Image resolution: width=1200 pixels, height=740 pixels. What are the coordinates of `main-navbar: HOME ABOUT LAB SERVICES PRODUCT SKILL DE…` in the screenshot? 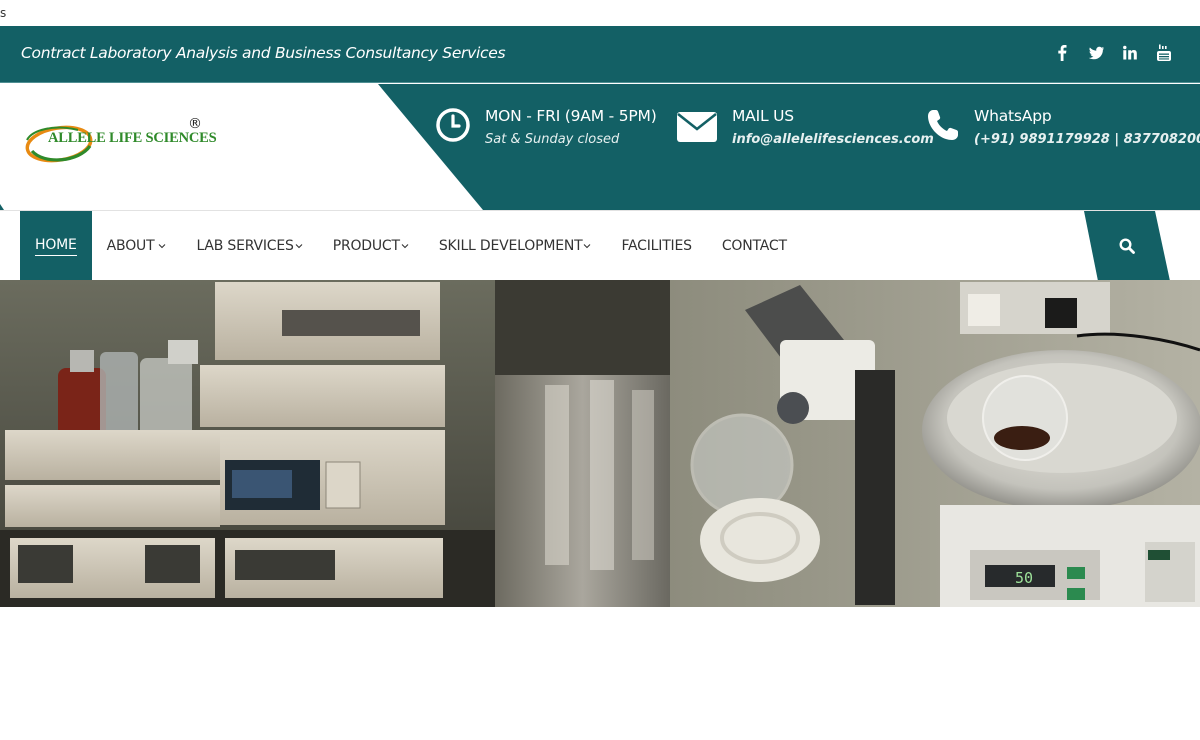 It's located at (600, 248).